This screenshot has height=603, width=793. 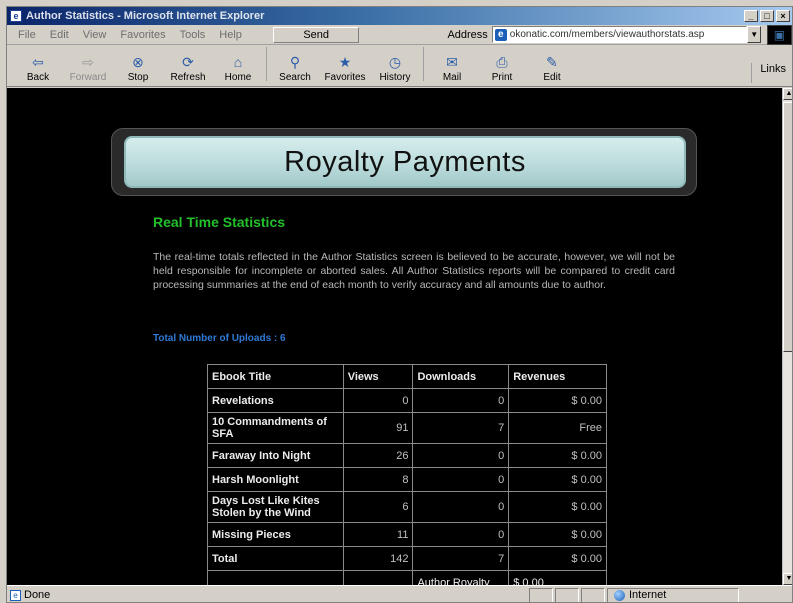 What do you see at coordinates (648, 595) in the screenshot?
I see `zone-text: Internet` at bounding box center [648, 595].